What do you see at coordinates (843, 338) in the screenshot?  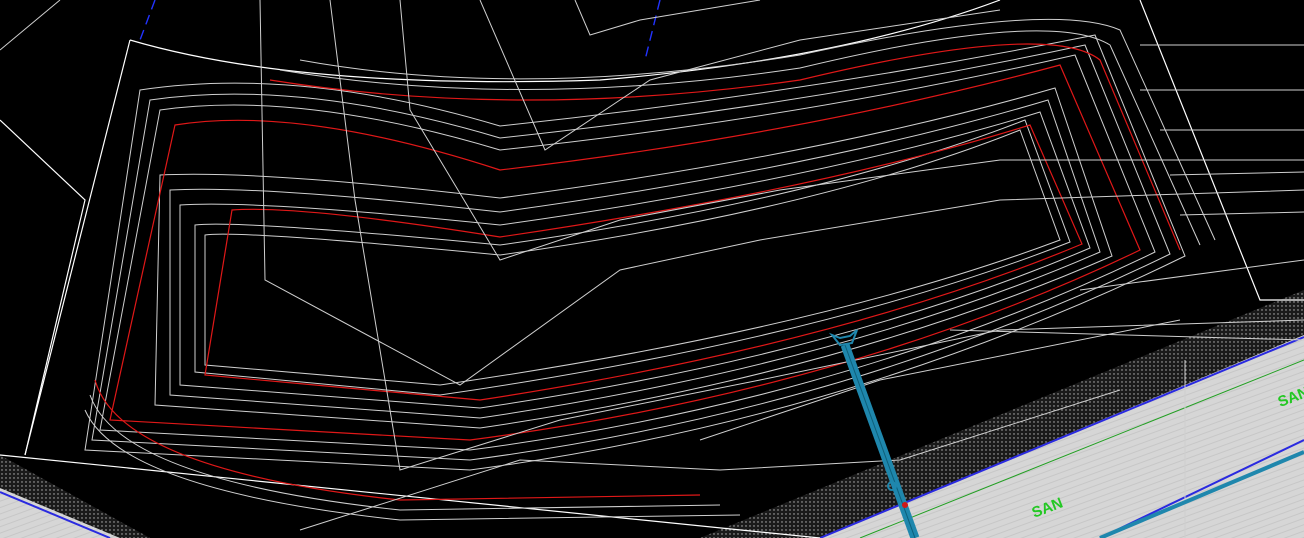 I see `flared-end-section-icon` at bounding box center [843, 338].